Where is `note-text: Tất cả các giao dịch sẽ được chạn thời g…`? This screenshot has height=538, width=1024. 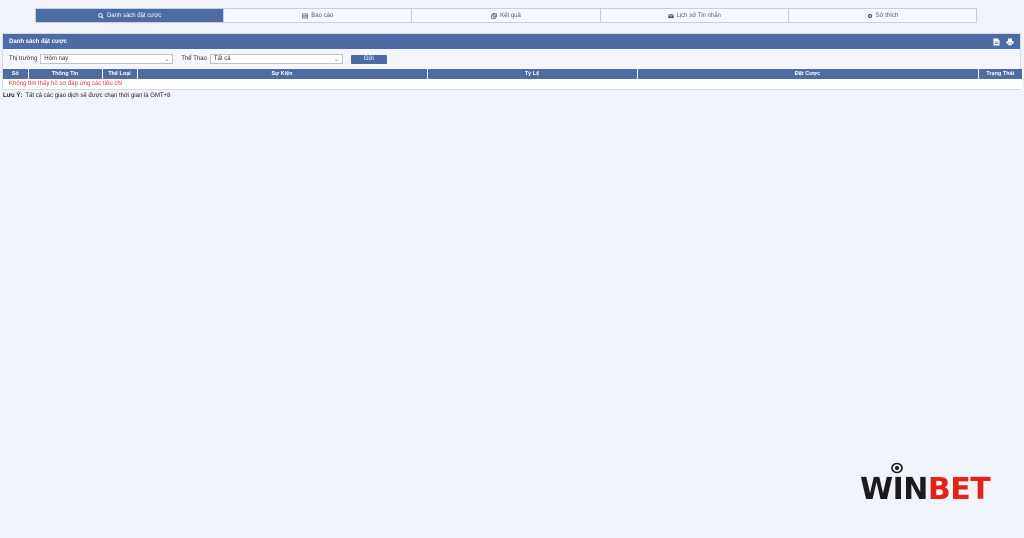 note-text: Tất cả các giao dịch sẽ được chạn thời g… is located at coordinates (98, 96).